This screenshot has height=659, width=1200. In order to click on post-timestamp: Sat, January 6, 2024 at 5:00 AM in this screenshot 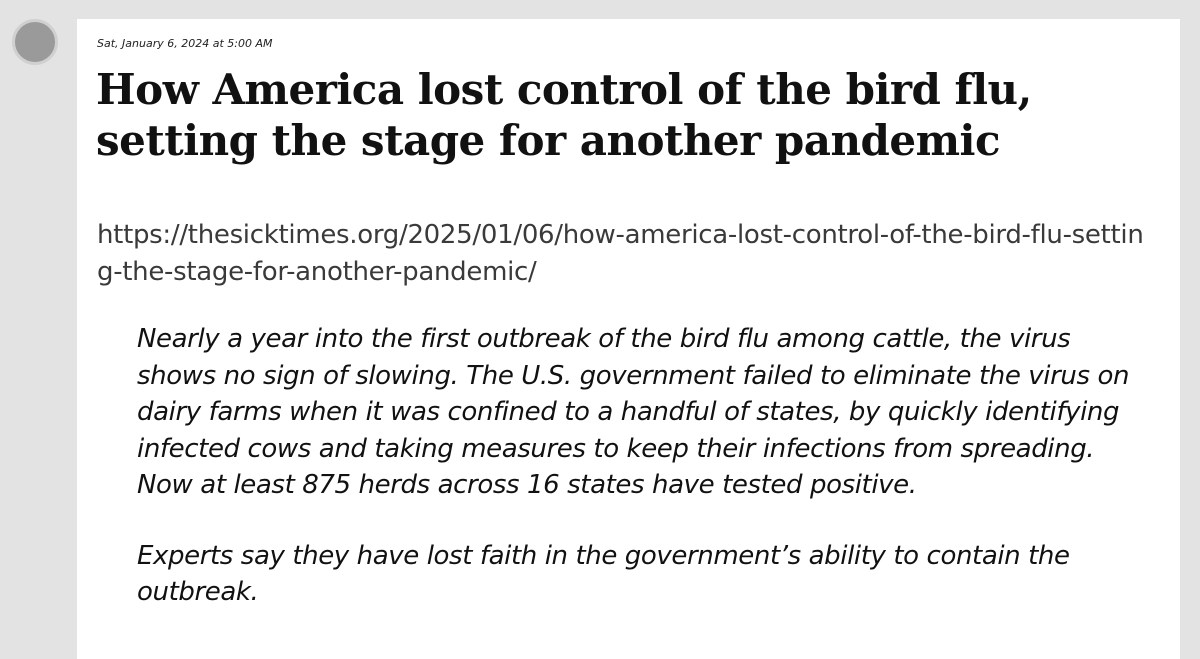, I will do `click(185, 43)`.